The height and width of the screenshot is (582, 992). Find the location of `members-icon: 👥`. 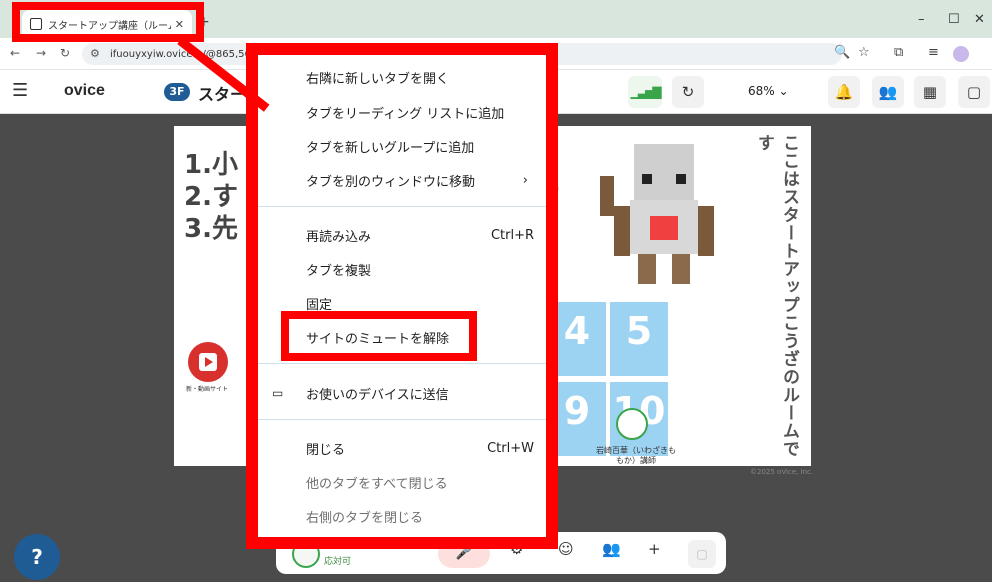

members-icon: 👥 is located at coordinates (888, 92).